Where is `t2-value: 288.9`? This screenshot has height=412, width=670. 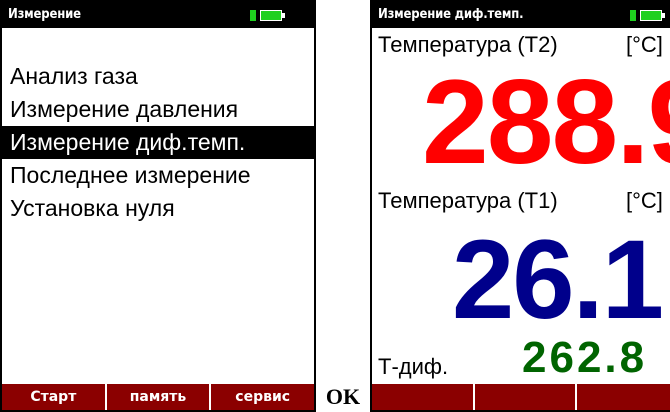
t2-value: 288.9 is located at coordinates (546, 122).